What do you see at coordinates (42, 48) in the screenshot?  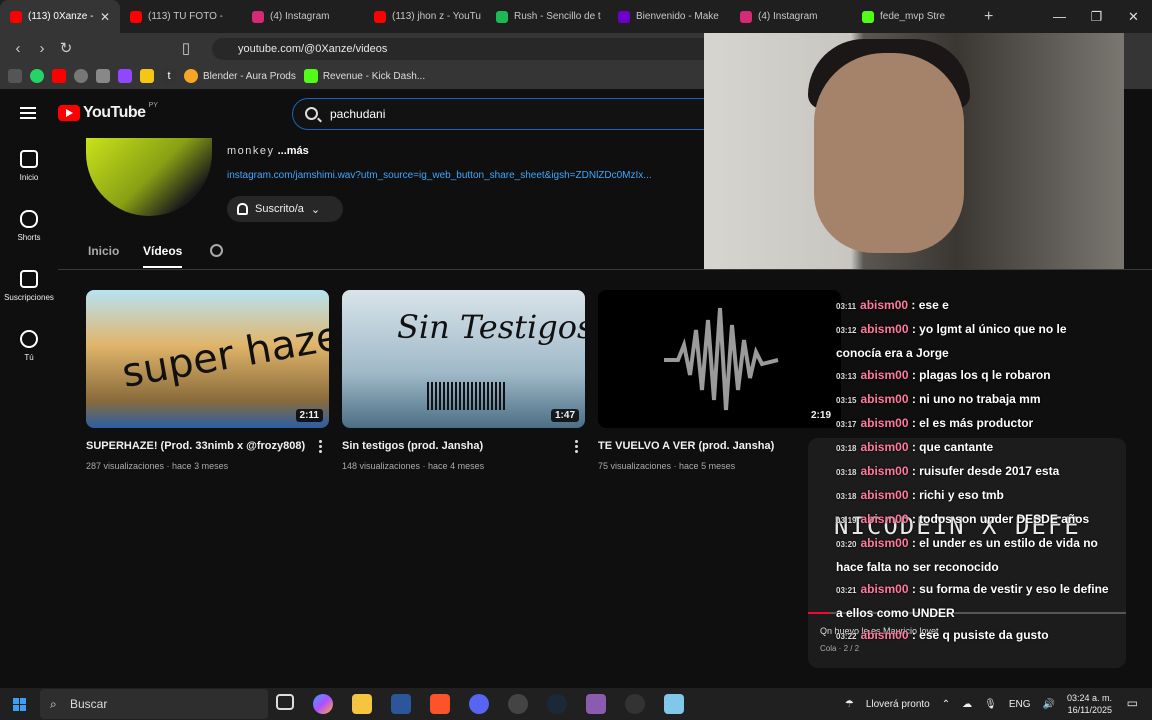 I see `forward-icon: ›` at bounding box center [42, 48].